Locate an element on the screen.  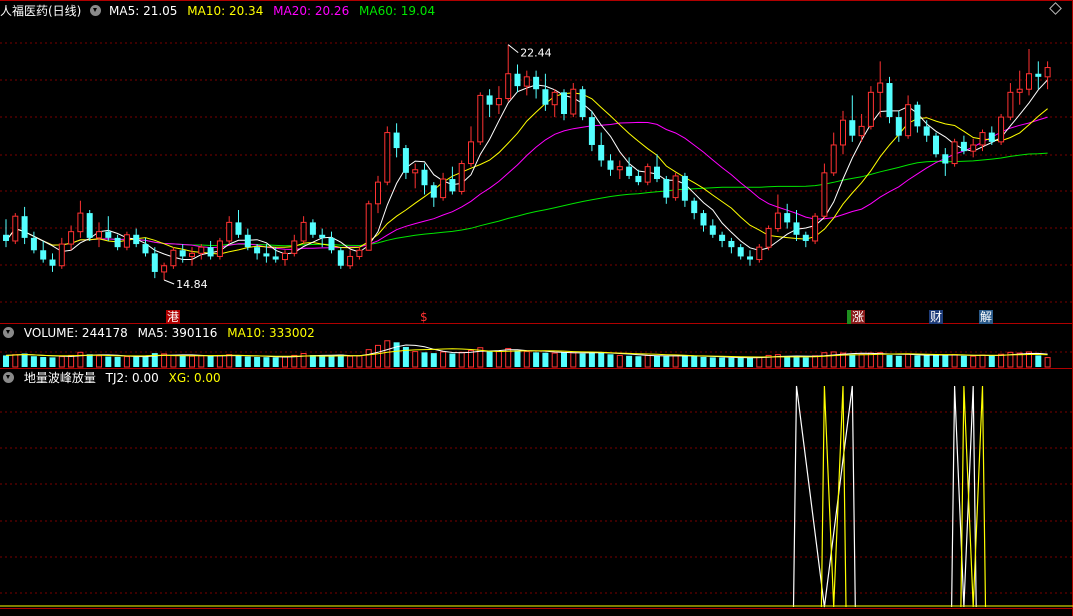
event-label-rise: 涨 is located at coordinates (856, 317).